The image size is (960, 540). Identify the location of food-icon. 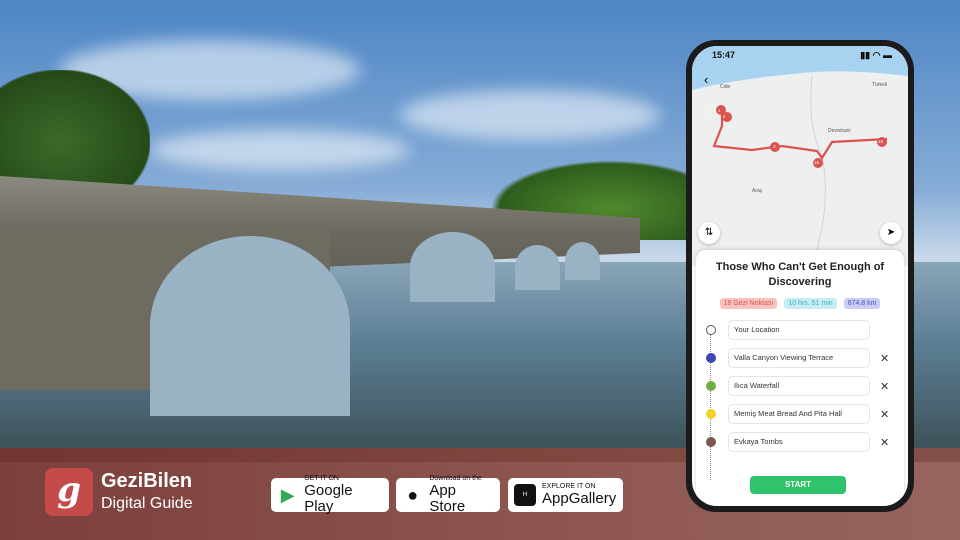
(711, 414).